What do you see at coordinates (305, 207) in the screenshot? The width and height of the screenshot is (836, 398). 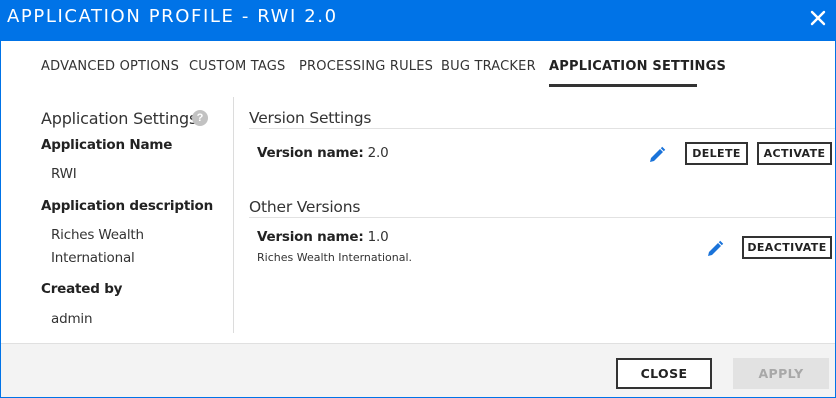 I see `other-versions-heading: Other Versions` at bounding box center [305, 207].